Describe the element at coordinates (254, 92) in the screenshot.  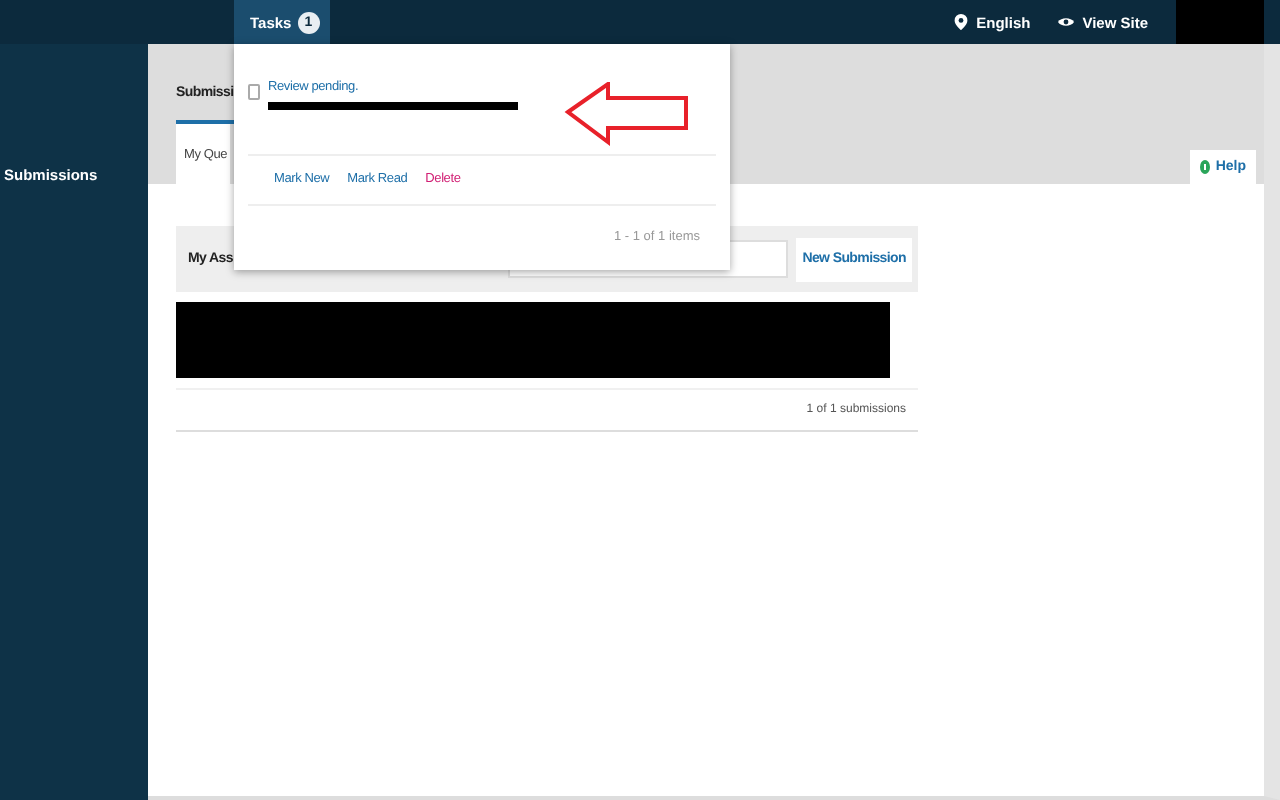
I see `checkbox` at that location.